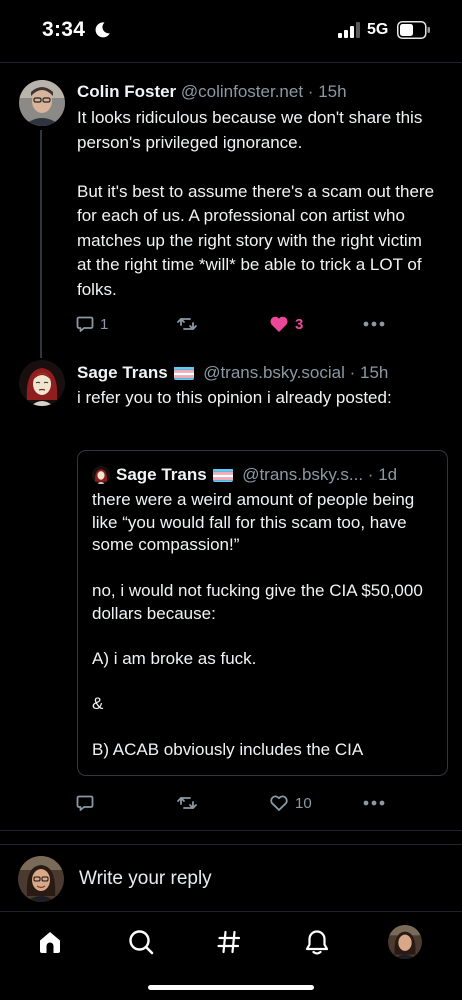 The width and height of the screenshot is (462, 1000). I want to click on post-header: Colin Foster @colinfoster.net · 15h, so click(212, 92).